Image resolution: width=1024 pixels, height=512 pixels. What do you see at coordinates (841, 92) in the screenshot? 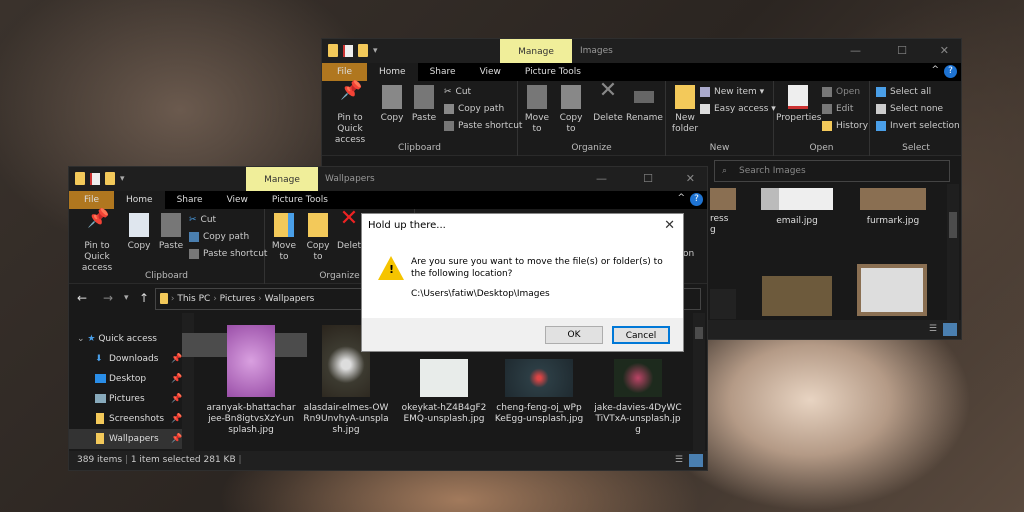
I see `open-button: Open` at bounding box center [841, 92].